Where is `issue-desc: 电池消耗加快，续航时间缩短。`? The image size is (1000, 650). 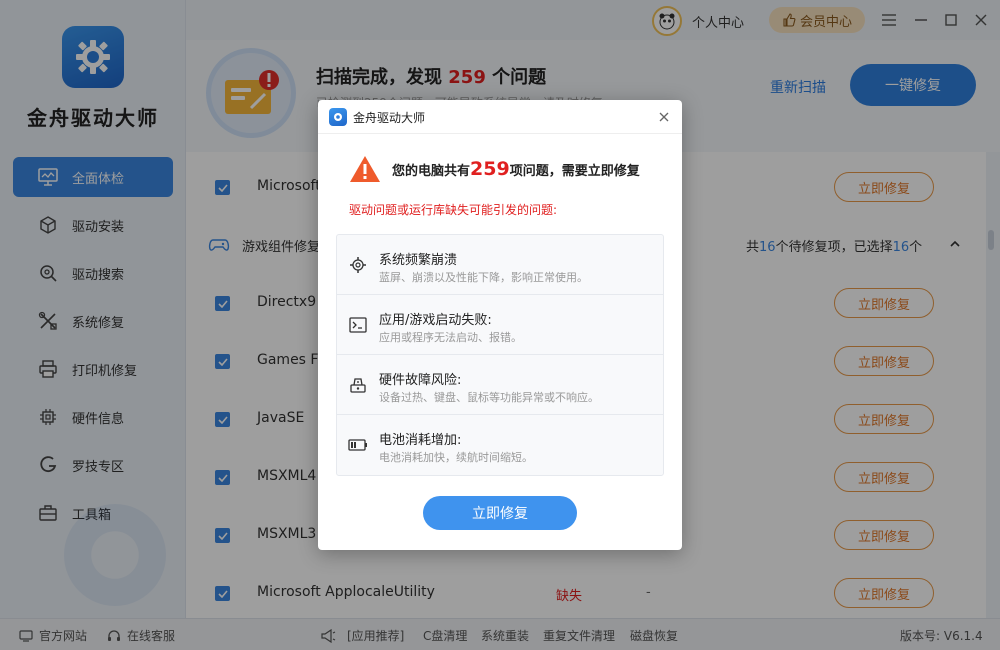 issue-desc: 电池消耗加快，续航时间缩短。 is located at coordinates (456, 457).